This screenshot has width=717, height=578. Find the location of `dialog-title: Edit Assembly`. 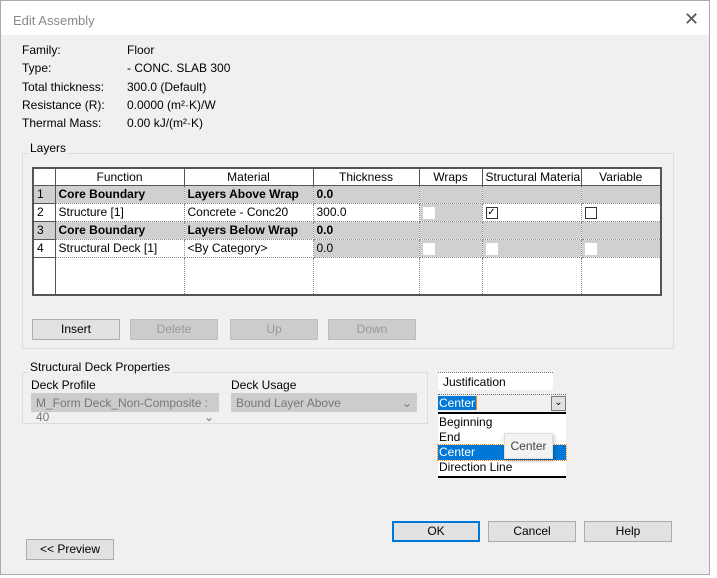

dialog-title: Edit Assembly is located at coordinates (54, 20).